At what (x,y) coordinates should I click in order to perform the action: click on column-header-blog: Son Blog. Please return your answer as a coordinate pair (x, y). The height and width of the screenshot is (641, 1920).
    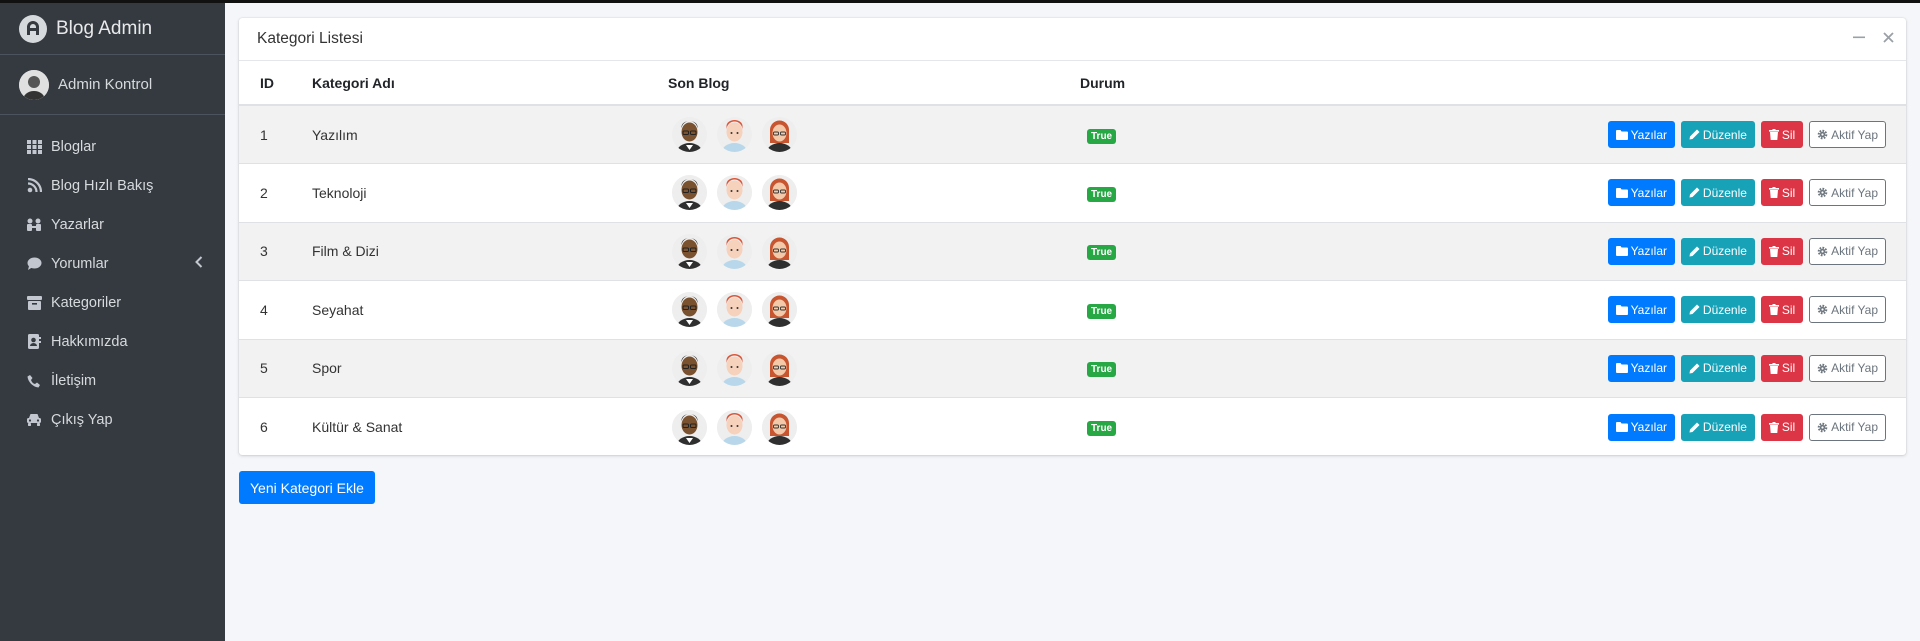
    Looking at the image, I should click on (874, 83).